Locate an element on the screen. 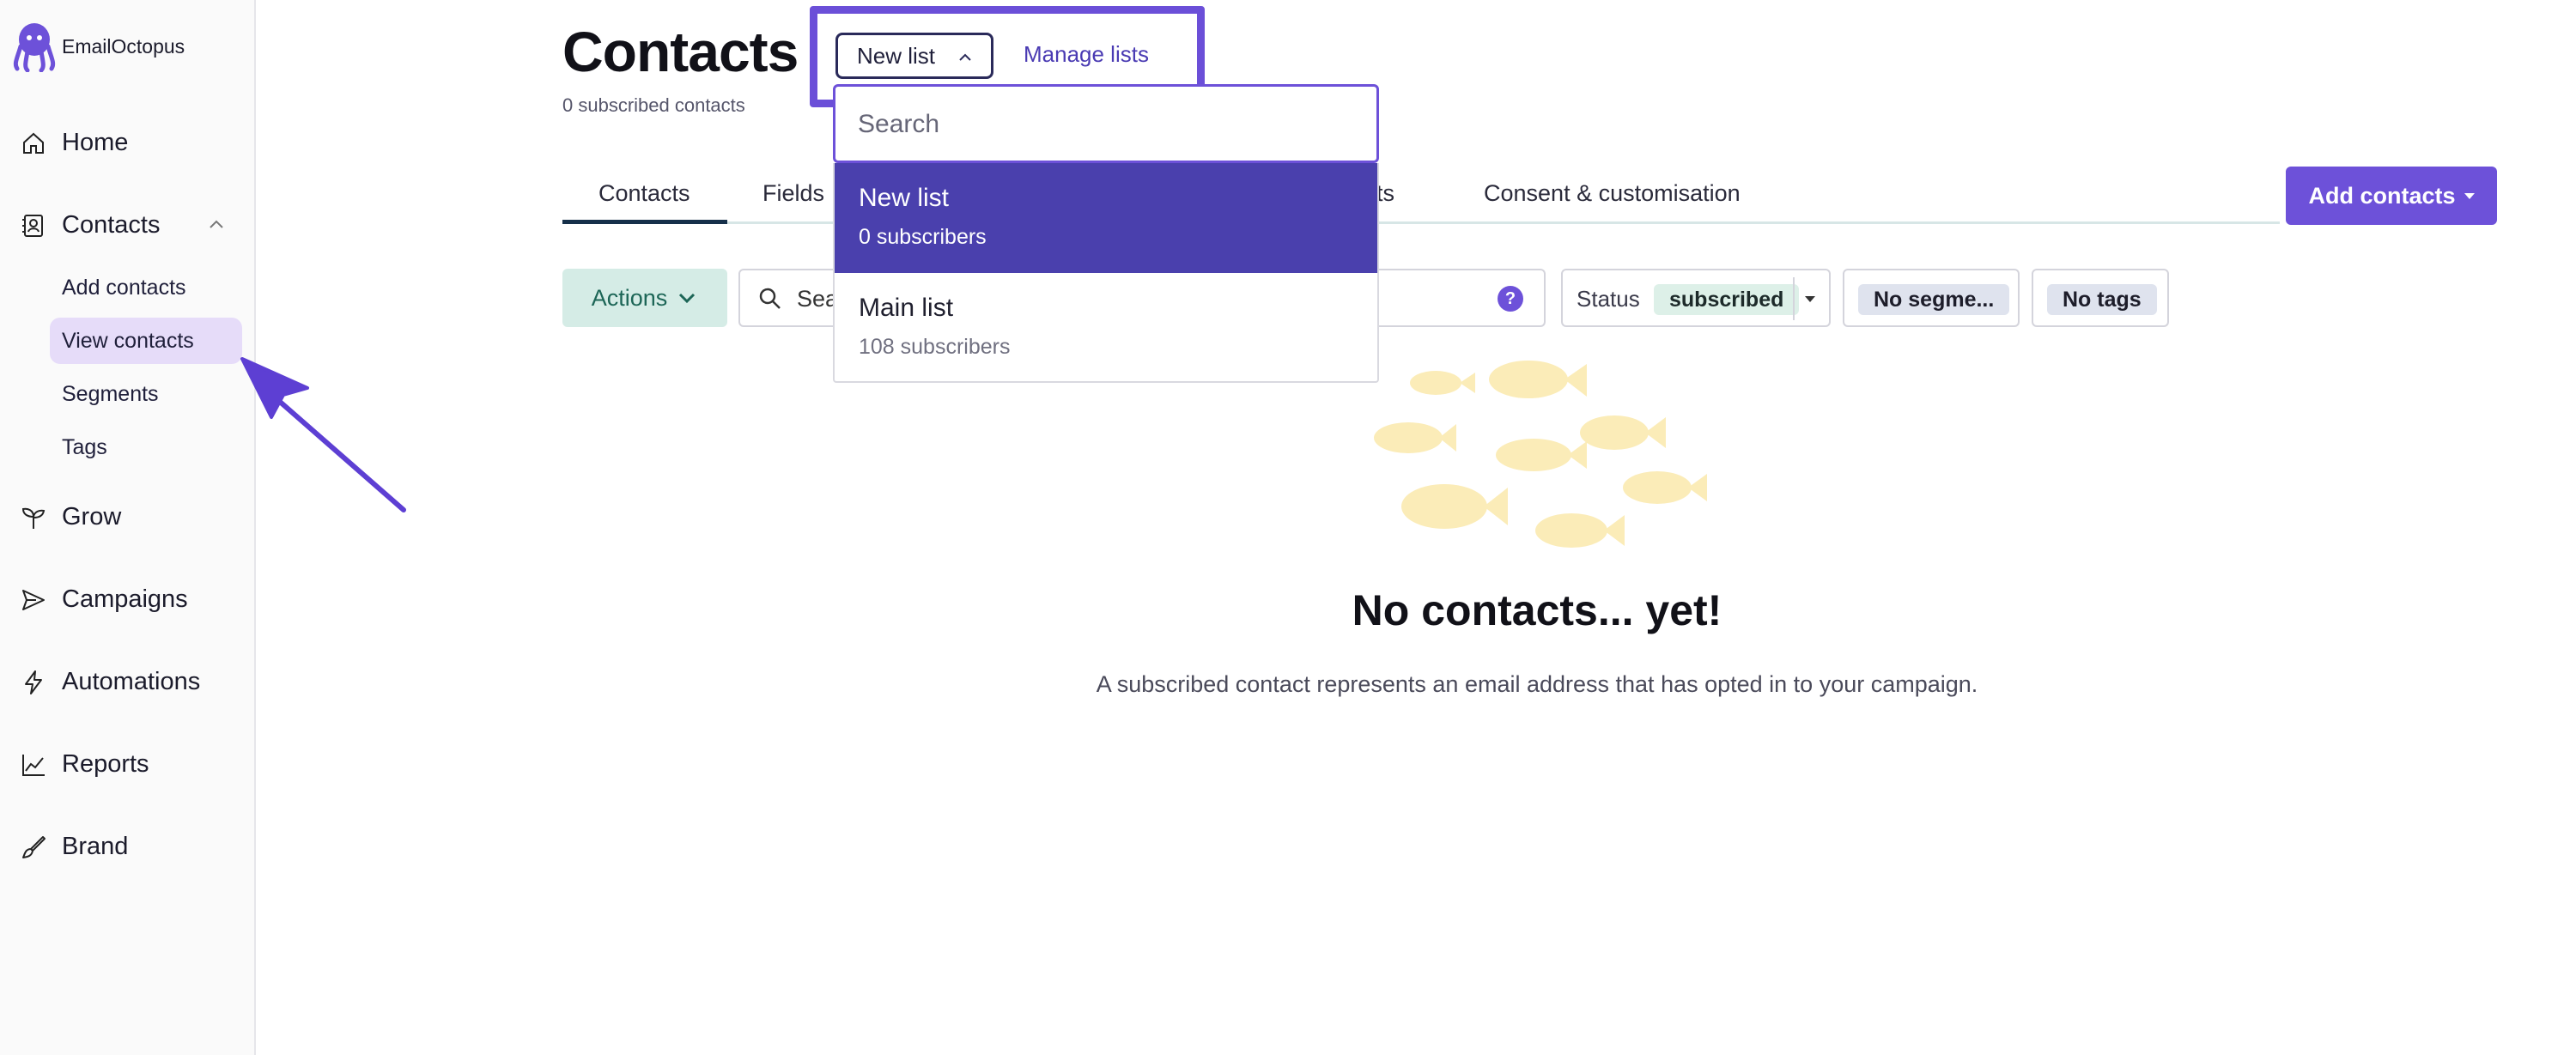 The height and width of the screenshot is (1055, 2576). sidebar-item-reports: Reports is located at coordinates (85, 764).